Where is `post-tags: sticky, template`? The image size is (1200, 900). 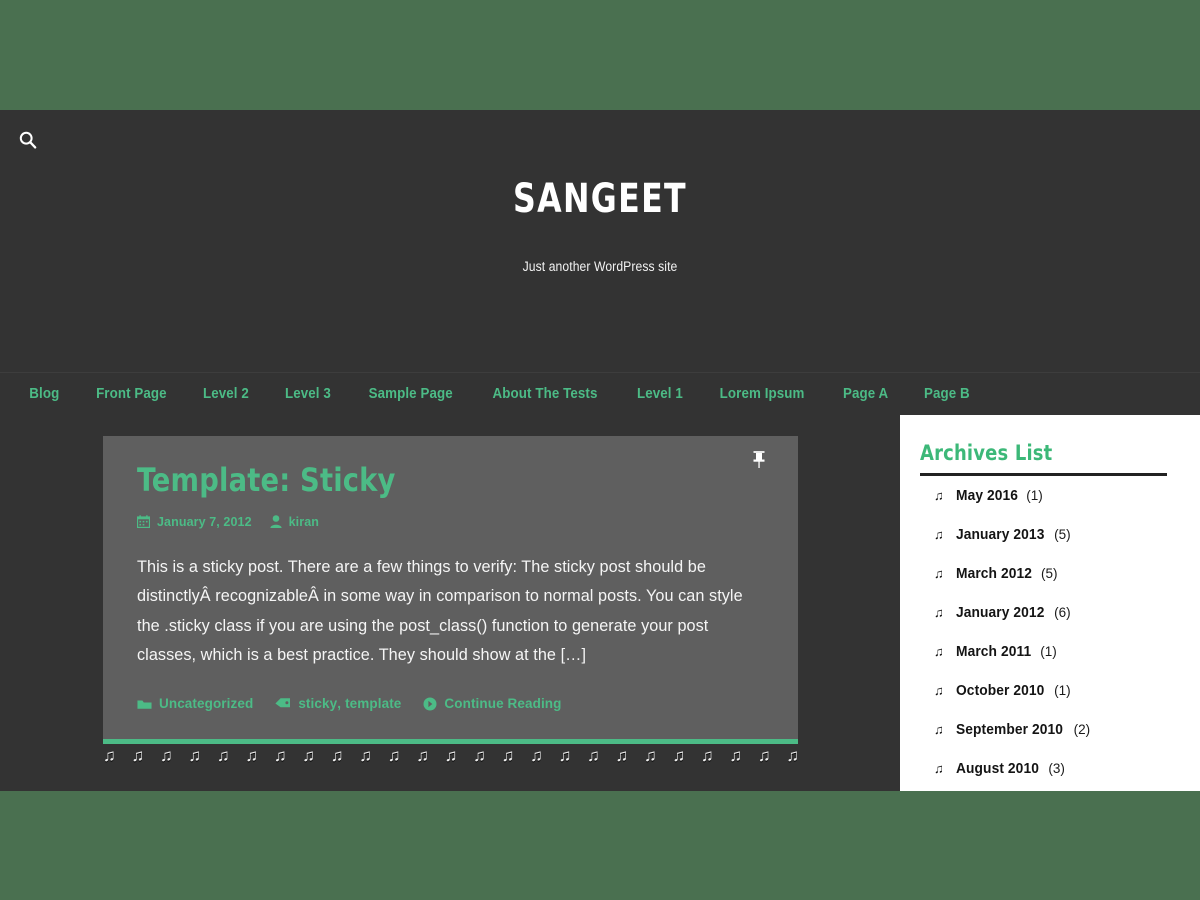
post-tags: sticky, template is located at coordinates (338, 703).